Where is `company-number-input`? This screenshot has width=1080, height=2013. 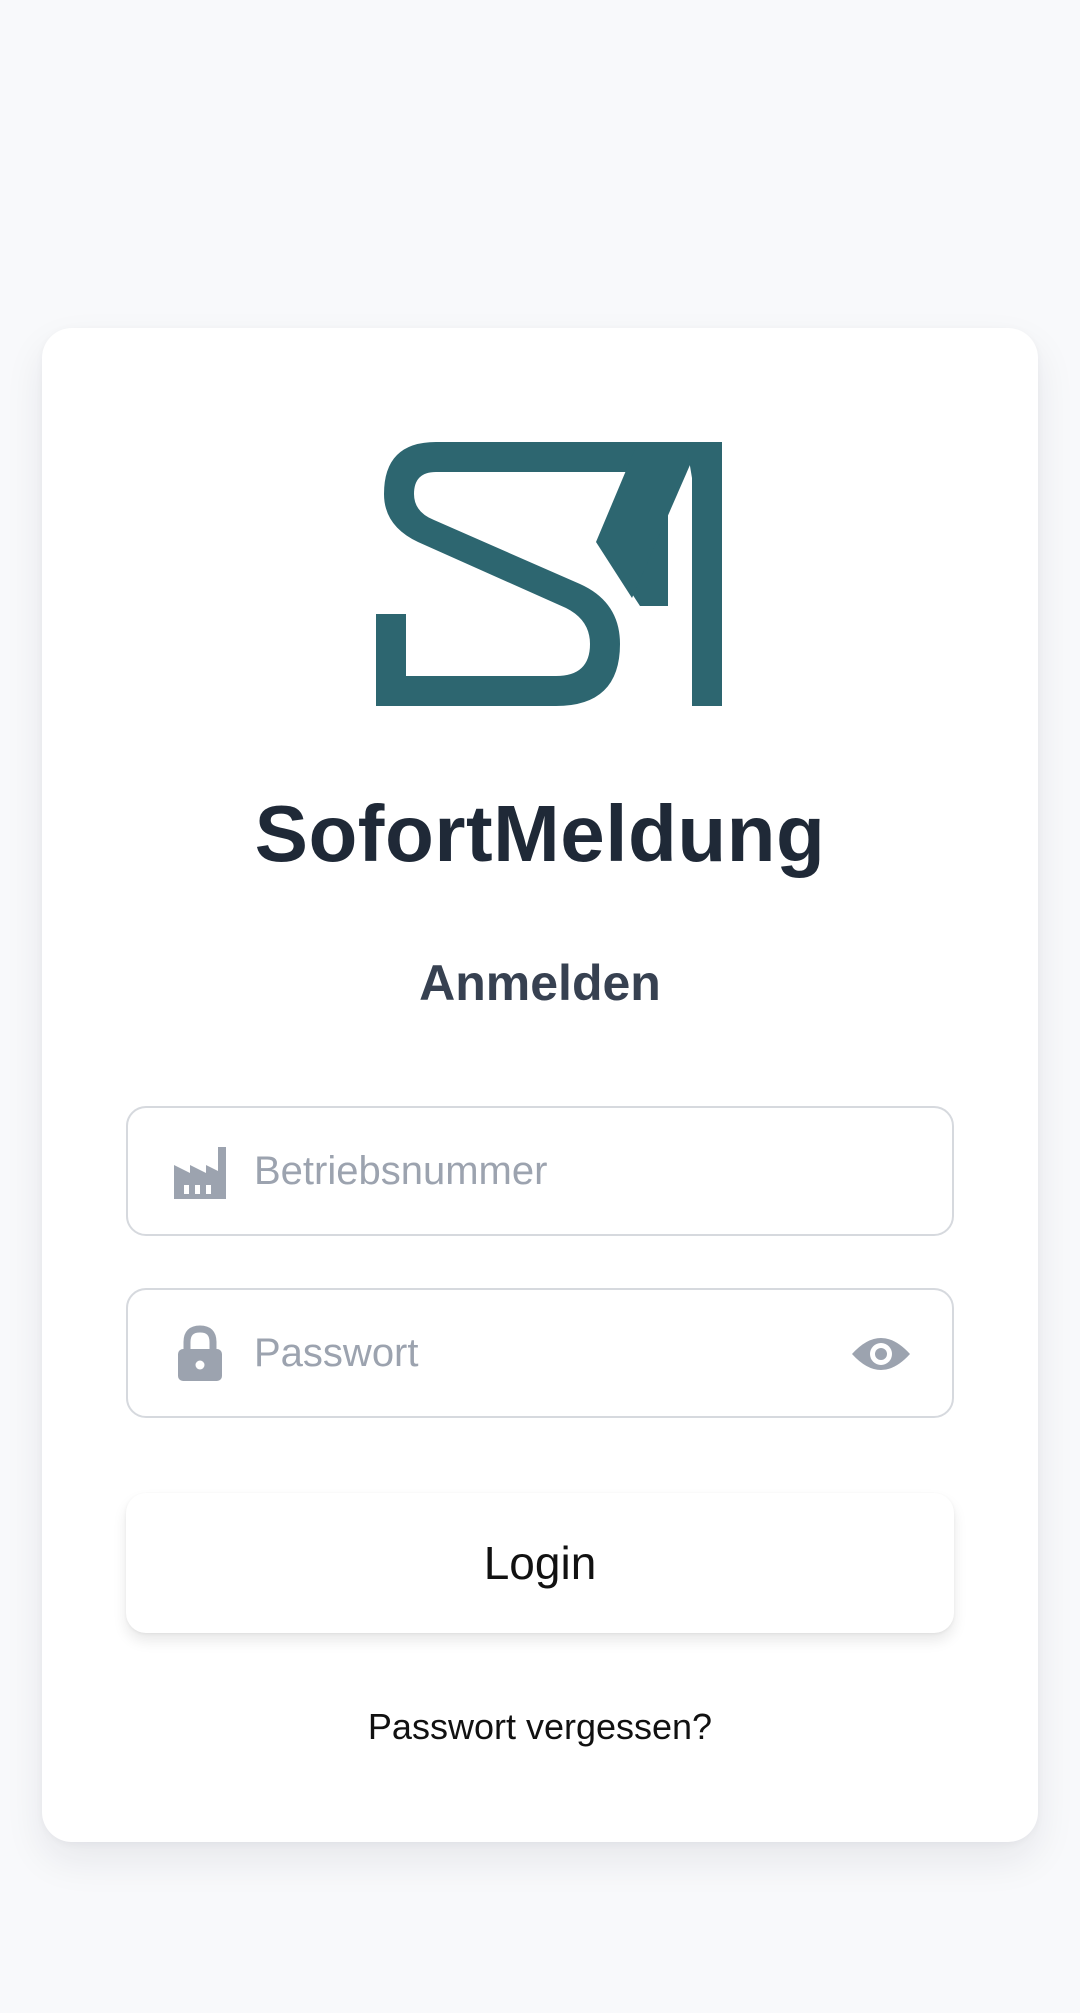
company-number-input is located at coordinates (534, 1171).